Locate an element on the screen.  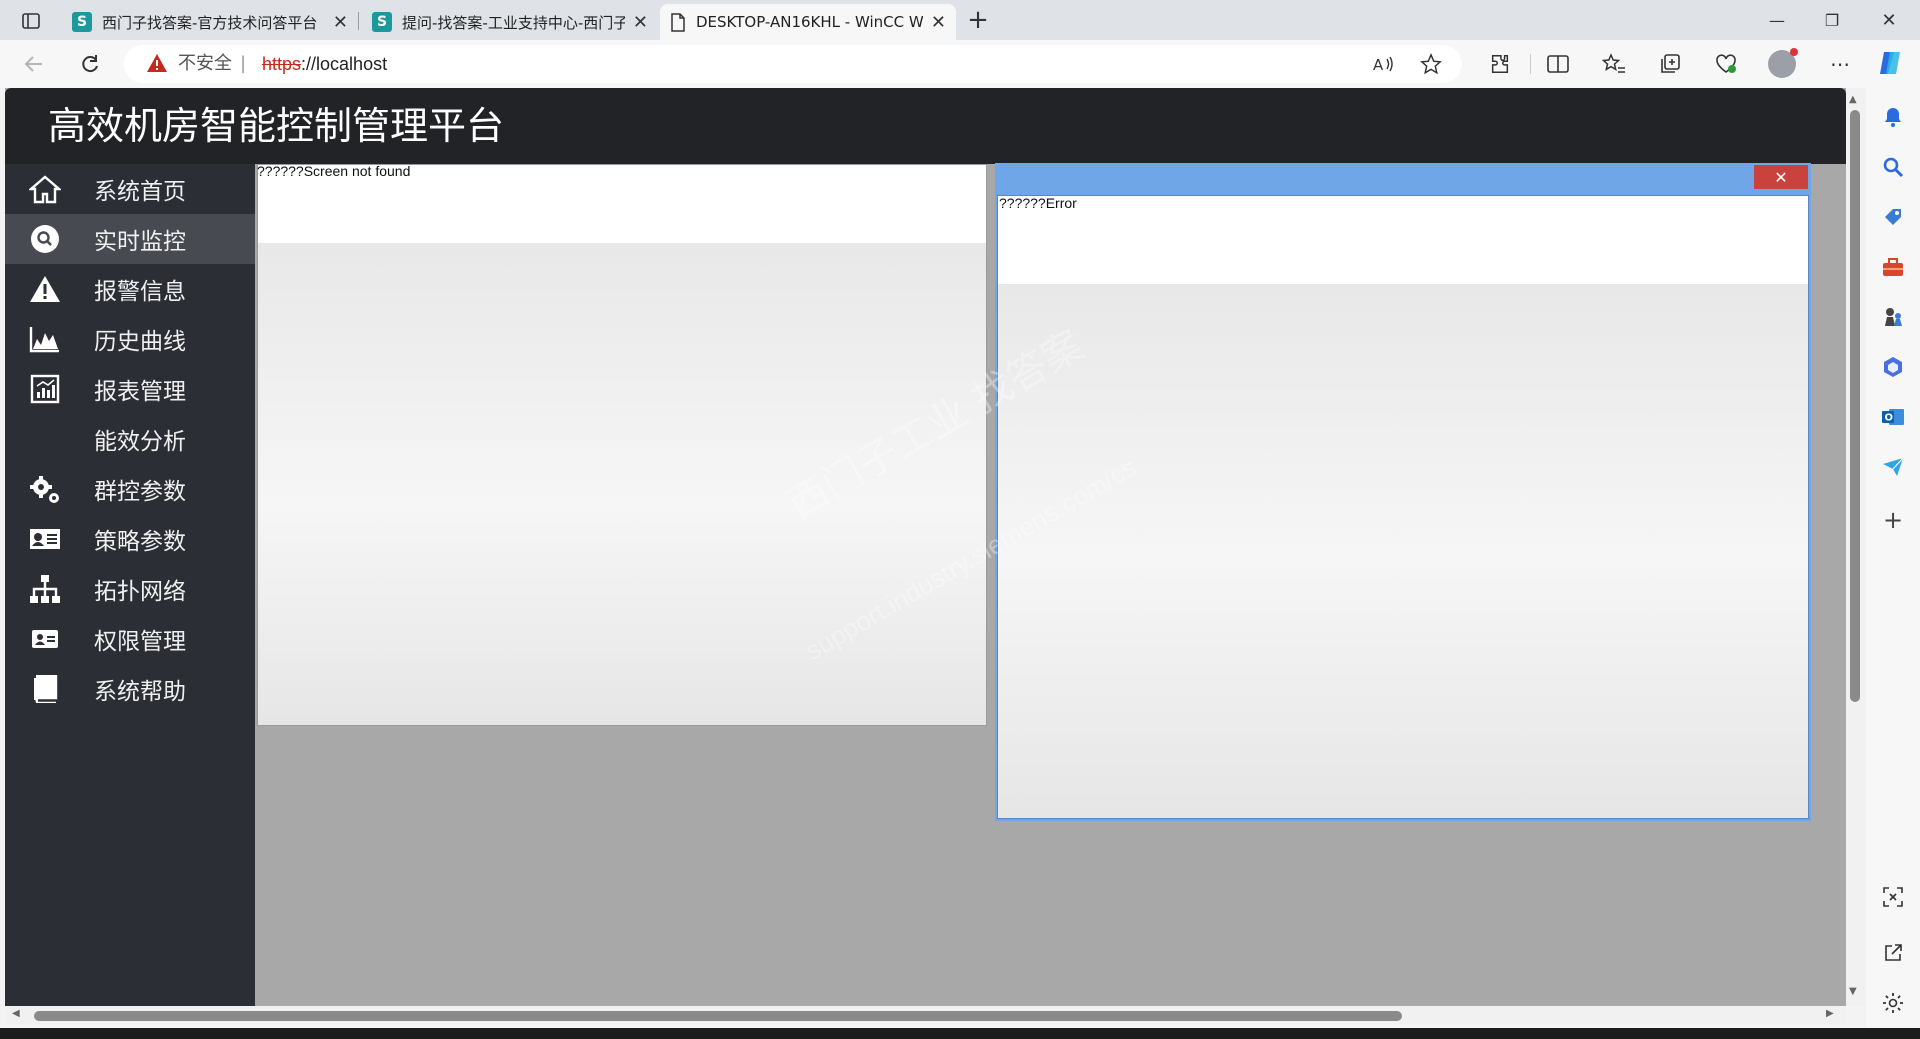
copilot-icon is located at coordinates (1892, 64).